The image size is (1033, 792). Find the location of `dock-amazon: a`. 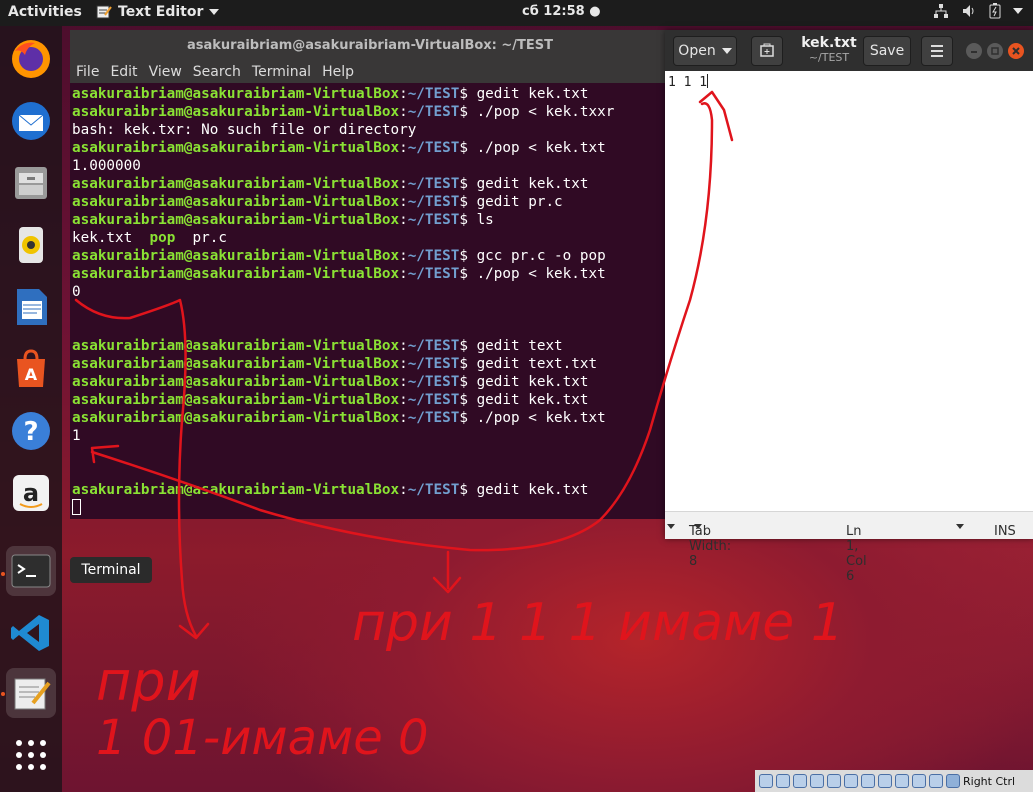

dock-amazon: a is located at coordinates (31, 493).